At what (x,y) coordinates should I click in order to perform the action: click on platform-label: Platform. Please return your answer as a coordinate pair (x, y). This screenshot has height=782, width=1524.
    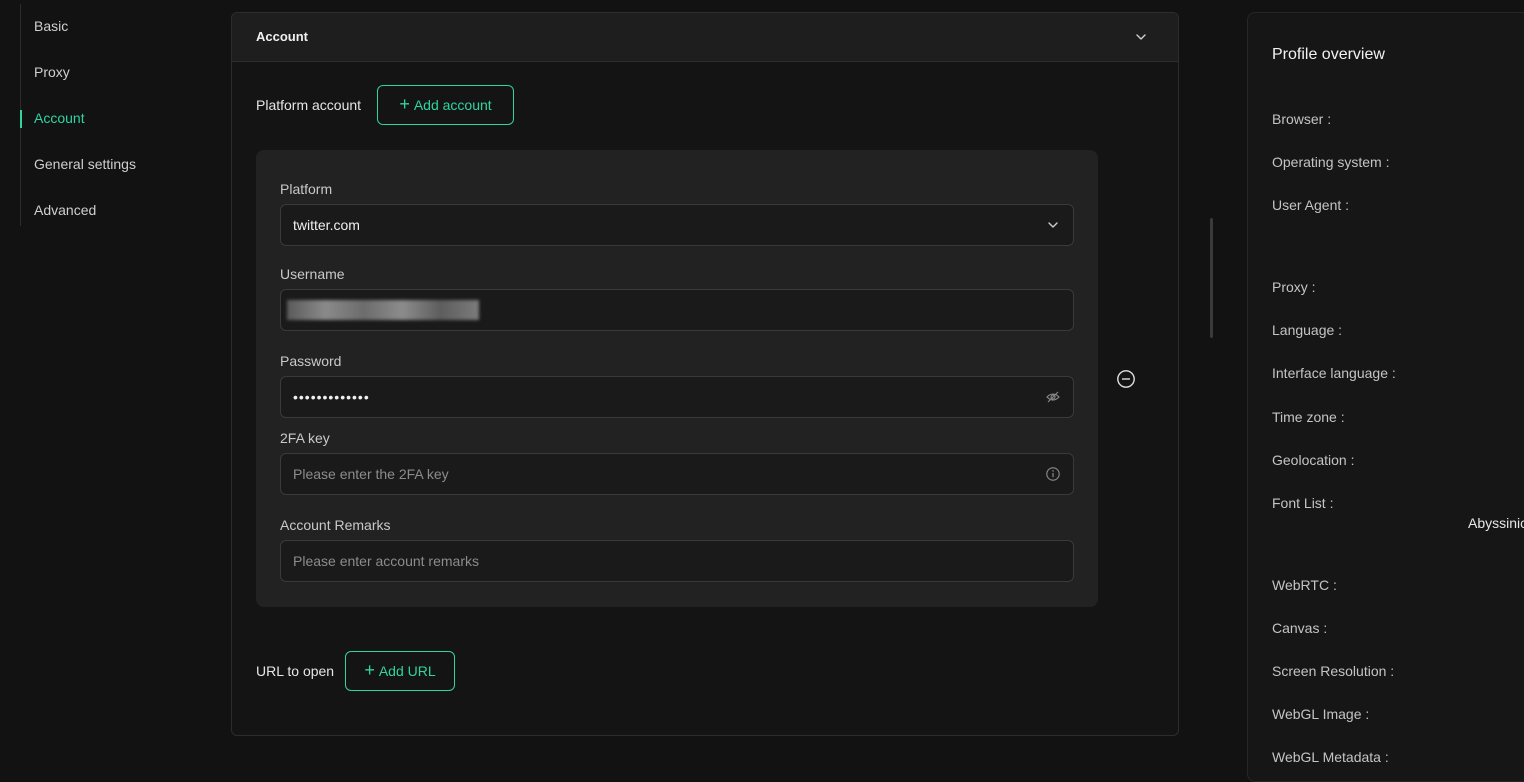
    Looking at the image, I should click on (306, 189).